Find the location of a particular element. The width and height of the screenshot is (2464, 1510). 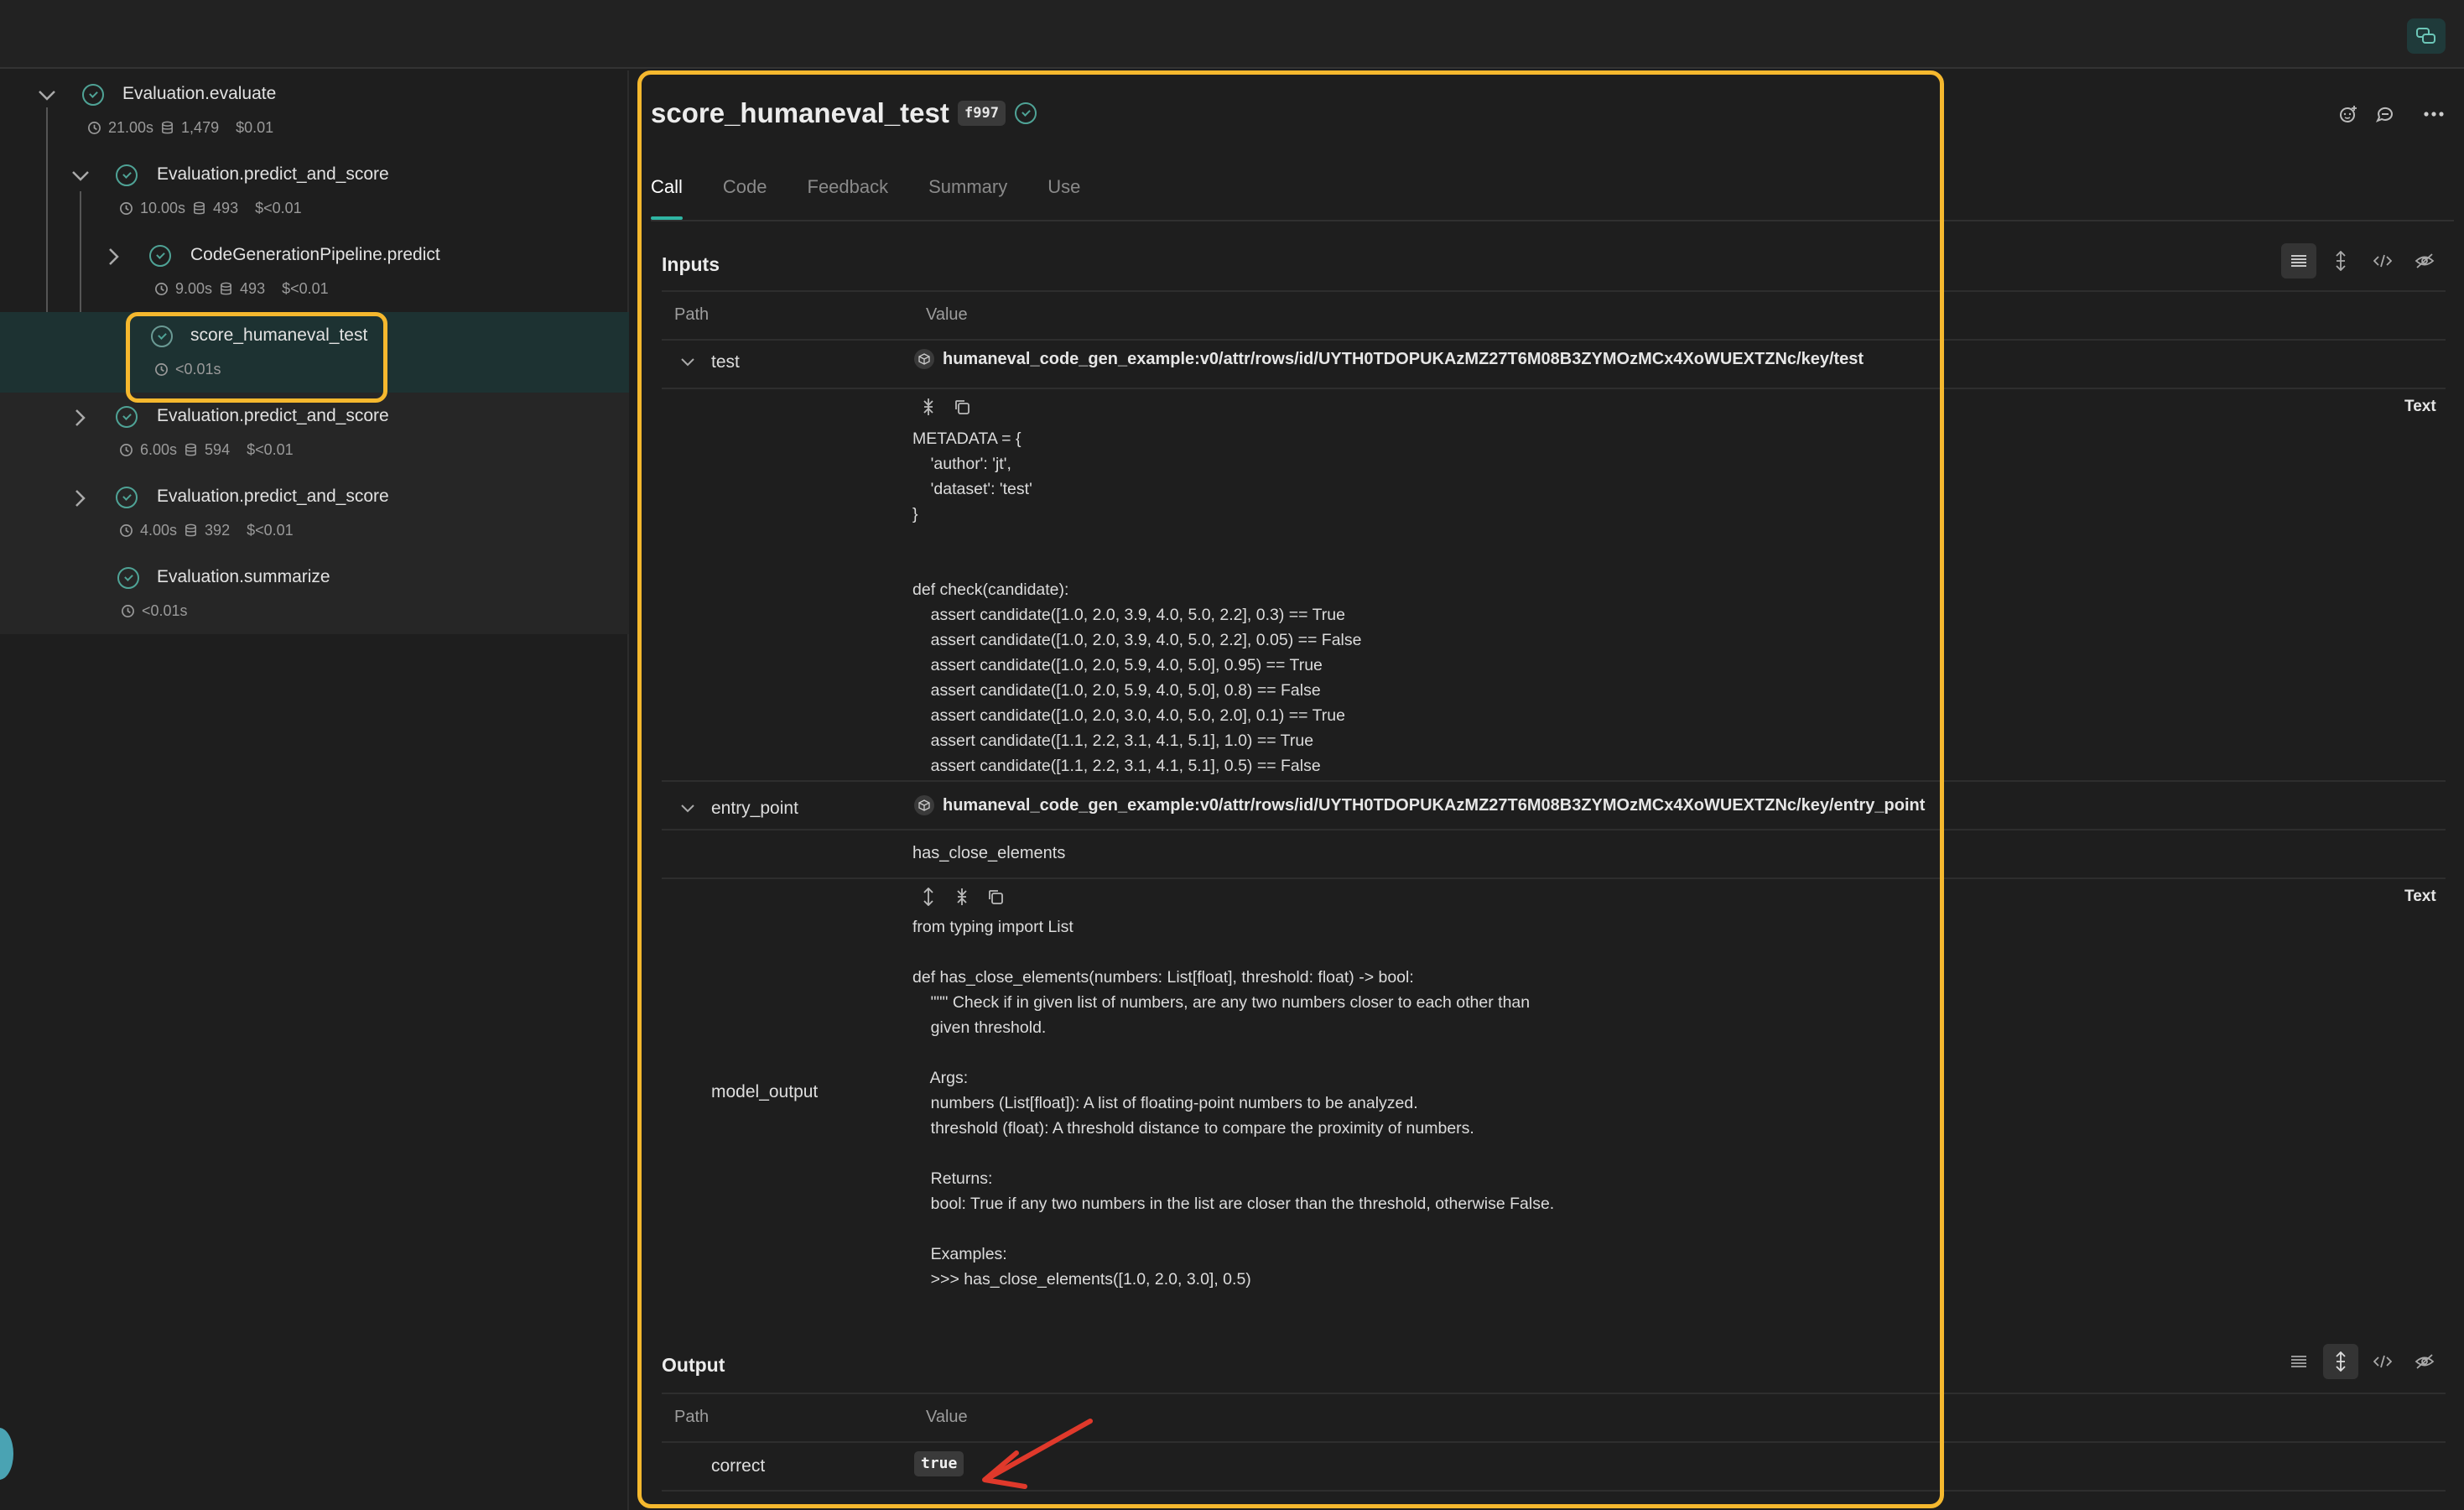

entry-point-value: has_close_elements is located at coordinates (989, 853).